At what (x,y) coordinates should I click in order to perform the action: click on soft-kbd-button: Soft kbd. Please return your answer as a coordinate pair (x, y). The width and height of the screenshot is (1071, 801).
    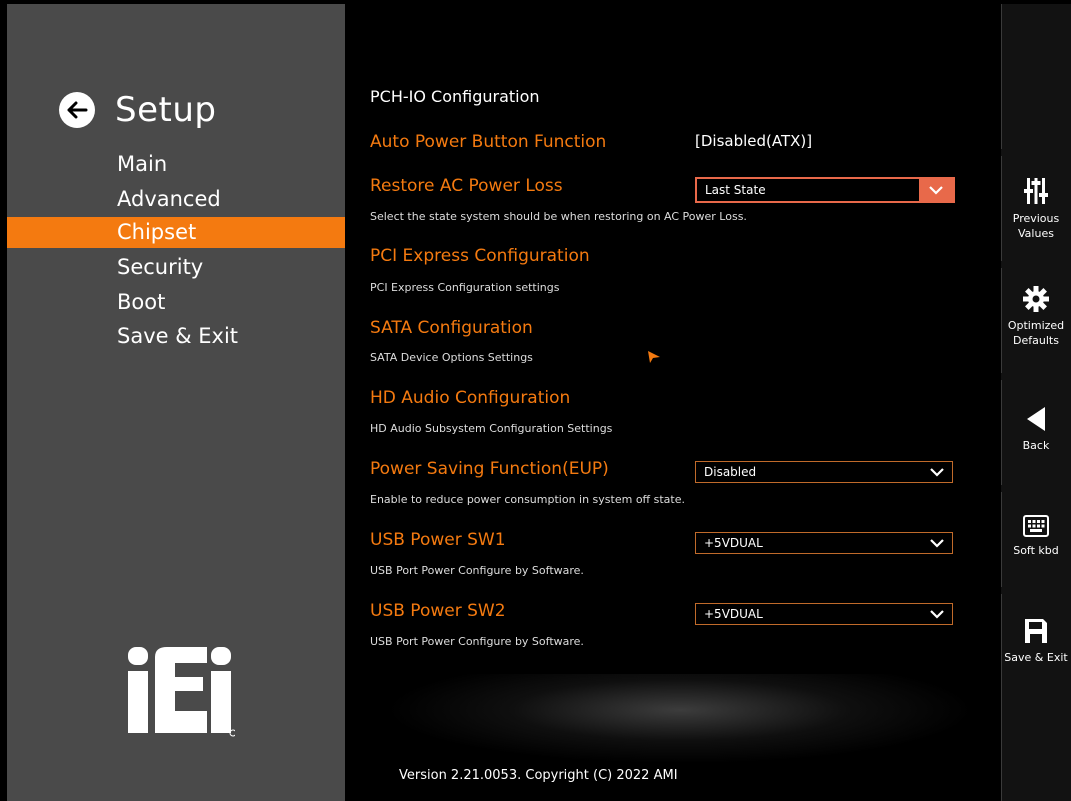
    Looking at the image, I should click on (1036, 536).